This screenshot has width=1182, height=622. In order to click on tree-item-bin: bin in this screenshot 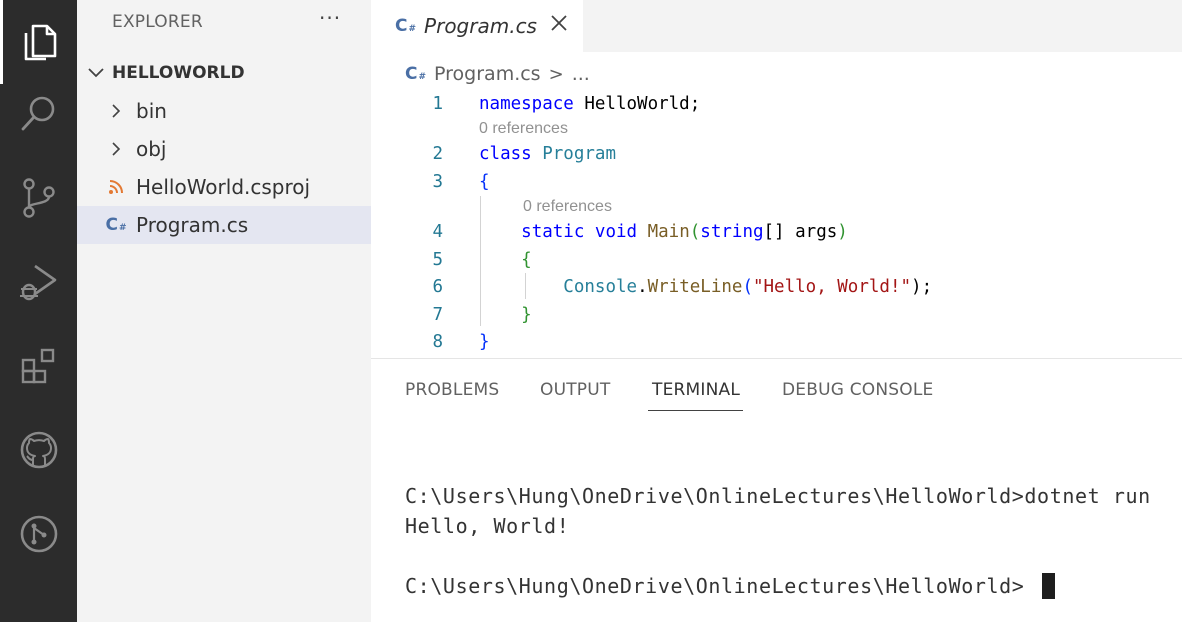, I will do `click(224, 111)`.